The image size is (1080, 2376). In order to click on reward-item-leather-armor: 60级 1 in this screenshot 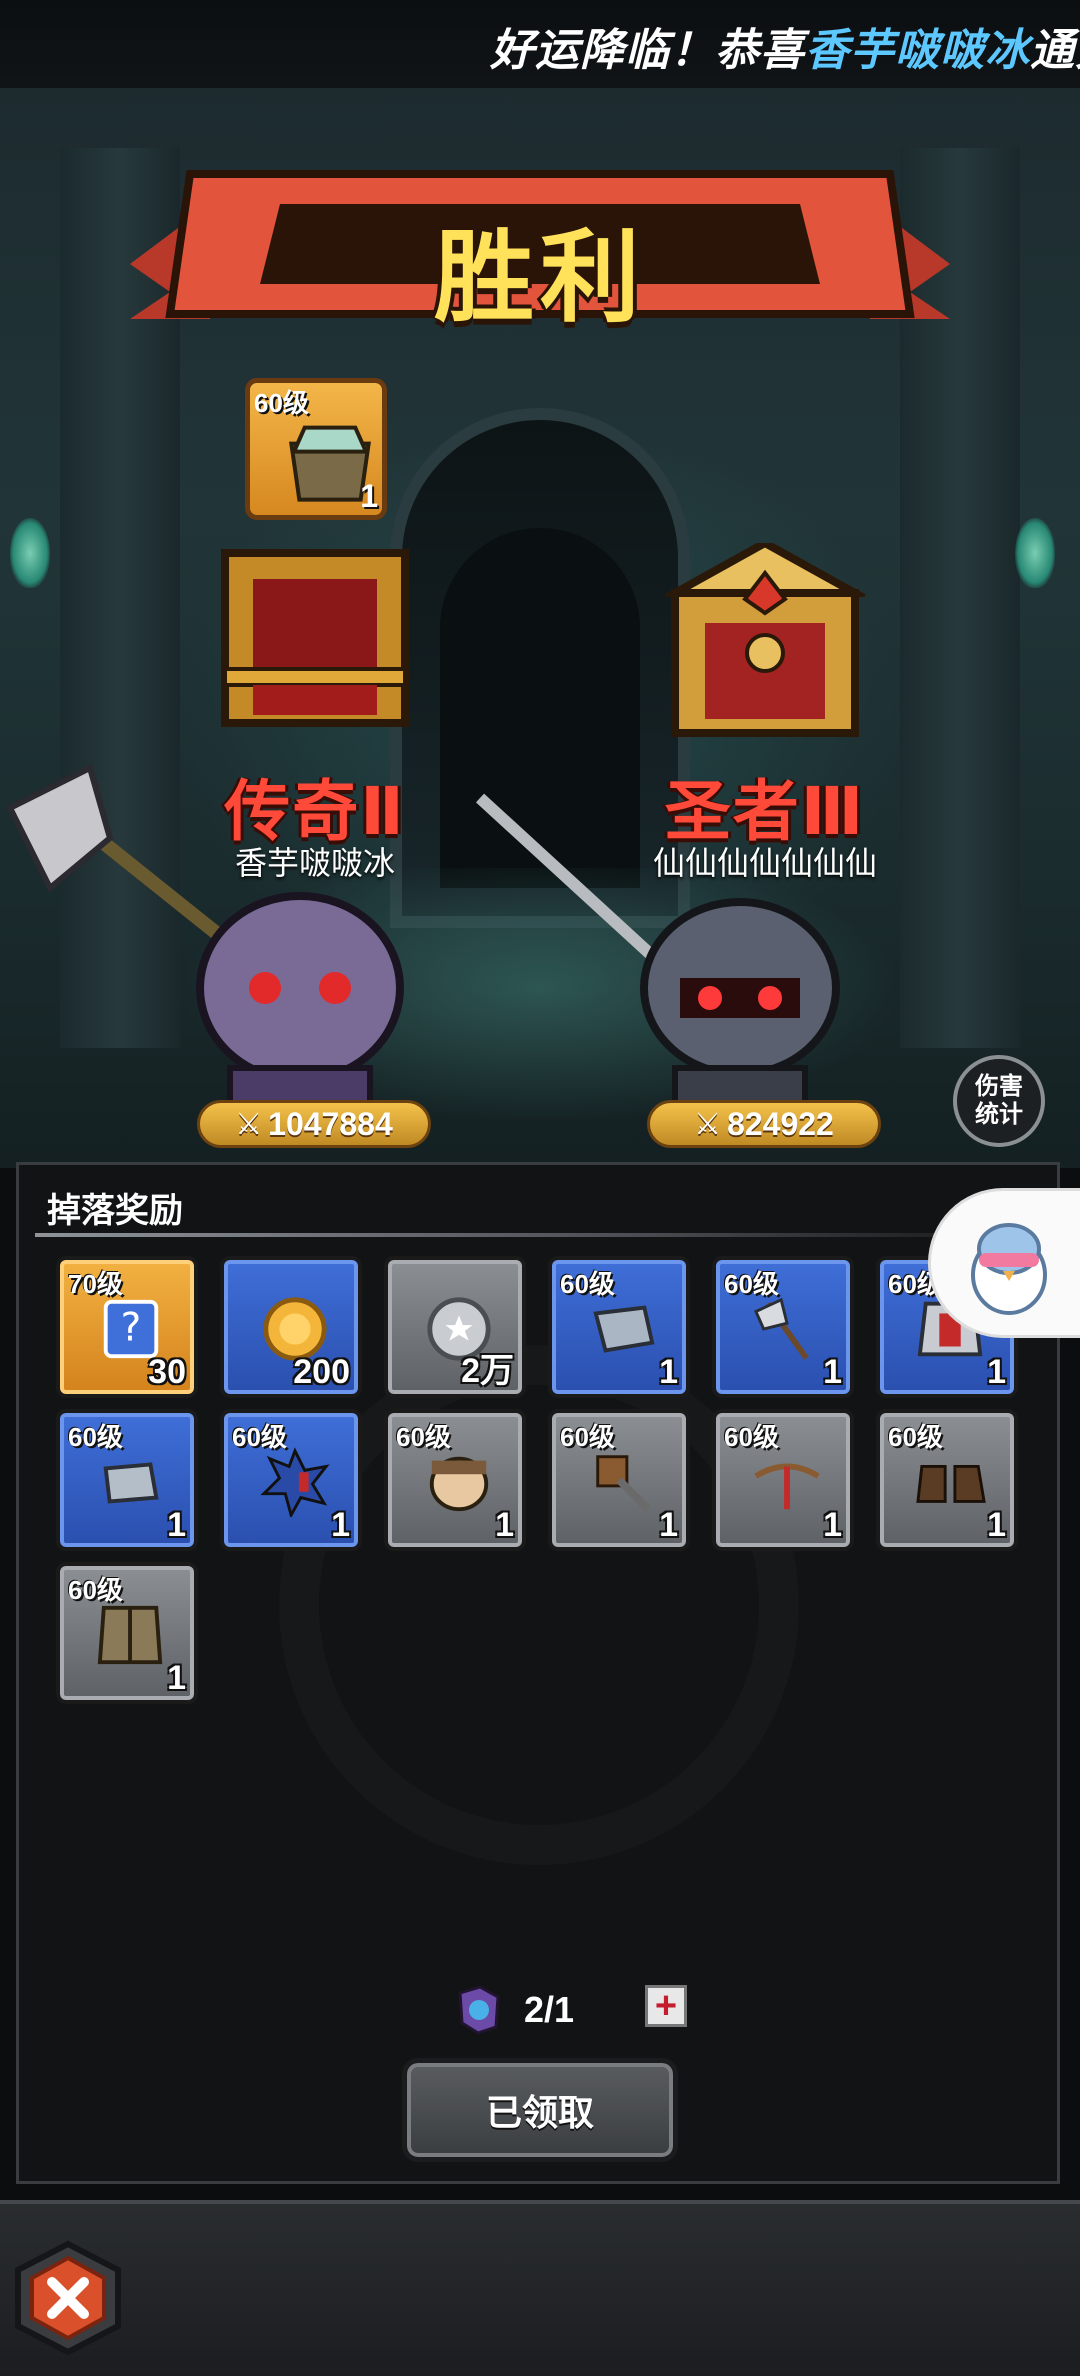, I will do `click(127, 1633)`.